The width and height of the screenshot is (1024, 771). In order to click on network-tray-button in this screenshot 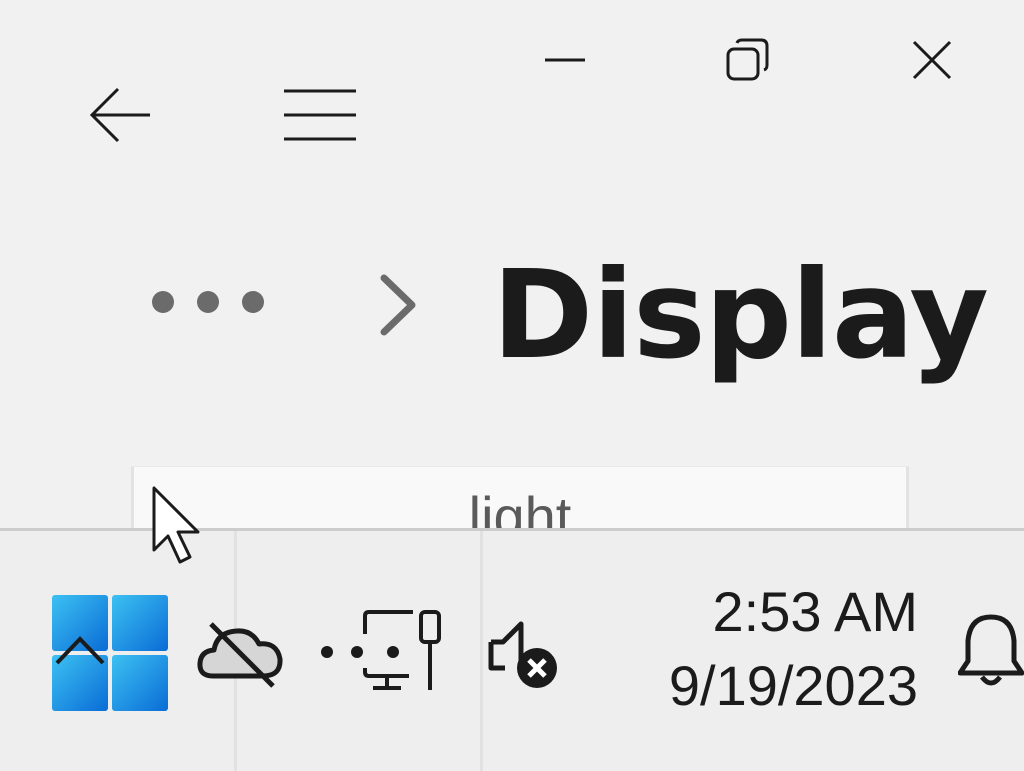, I will do `click(380, 651)`.